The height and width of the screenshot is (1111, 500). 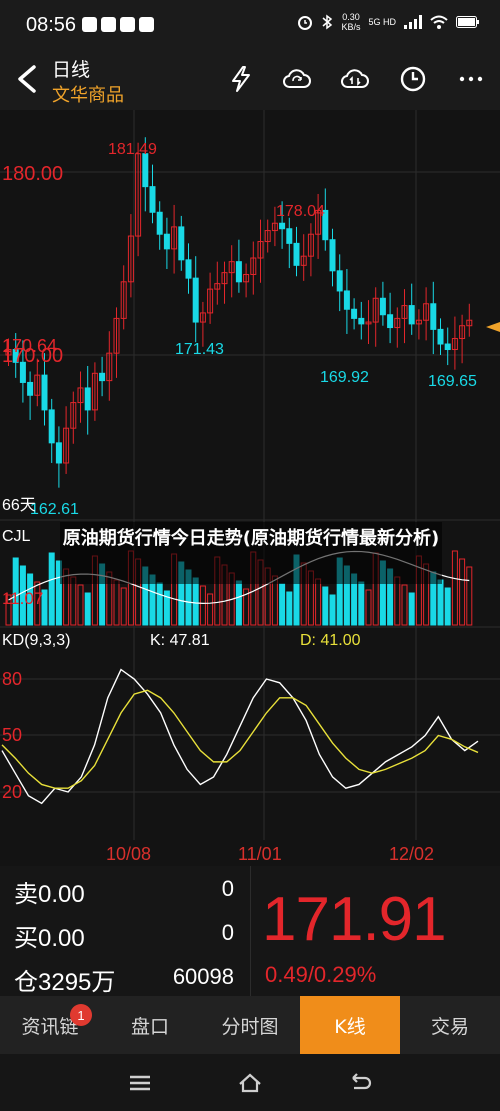 What do you see at coordinates (203, 976) in the screenshot?
I see `position-change: 60098` at bounding box center [203, 976].